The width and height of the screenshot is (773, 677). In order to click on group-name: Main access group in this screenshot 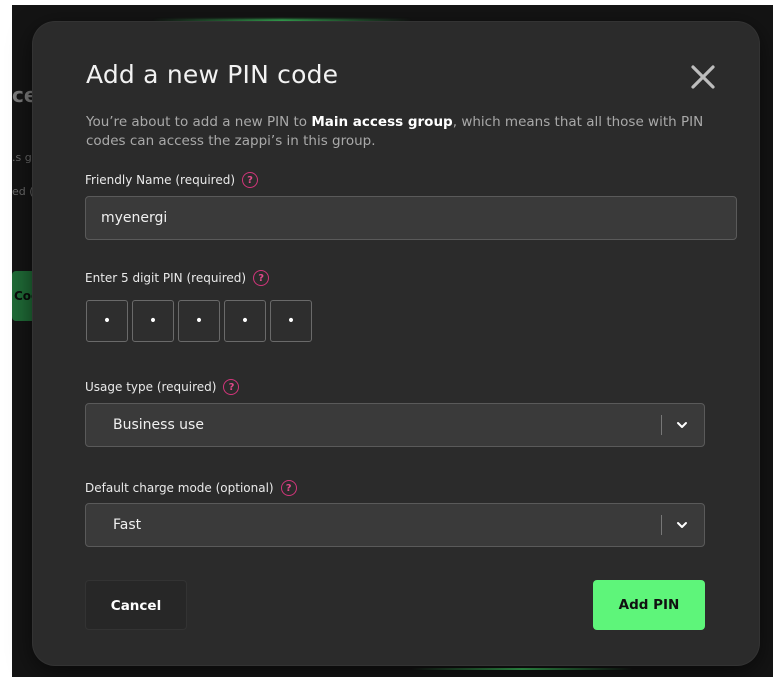, I will do `click(382, 122)`.